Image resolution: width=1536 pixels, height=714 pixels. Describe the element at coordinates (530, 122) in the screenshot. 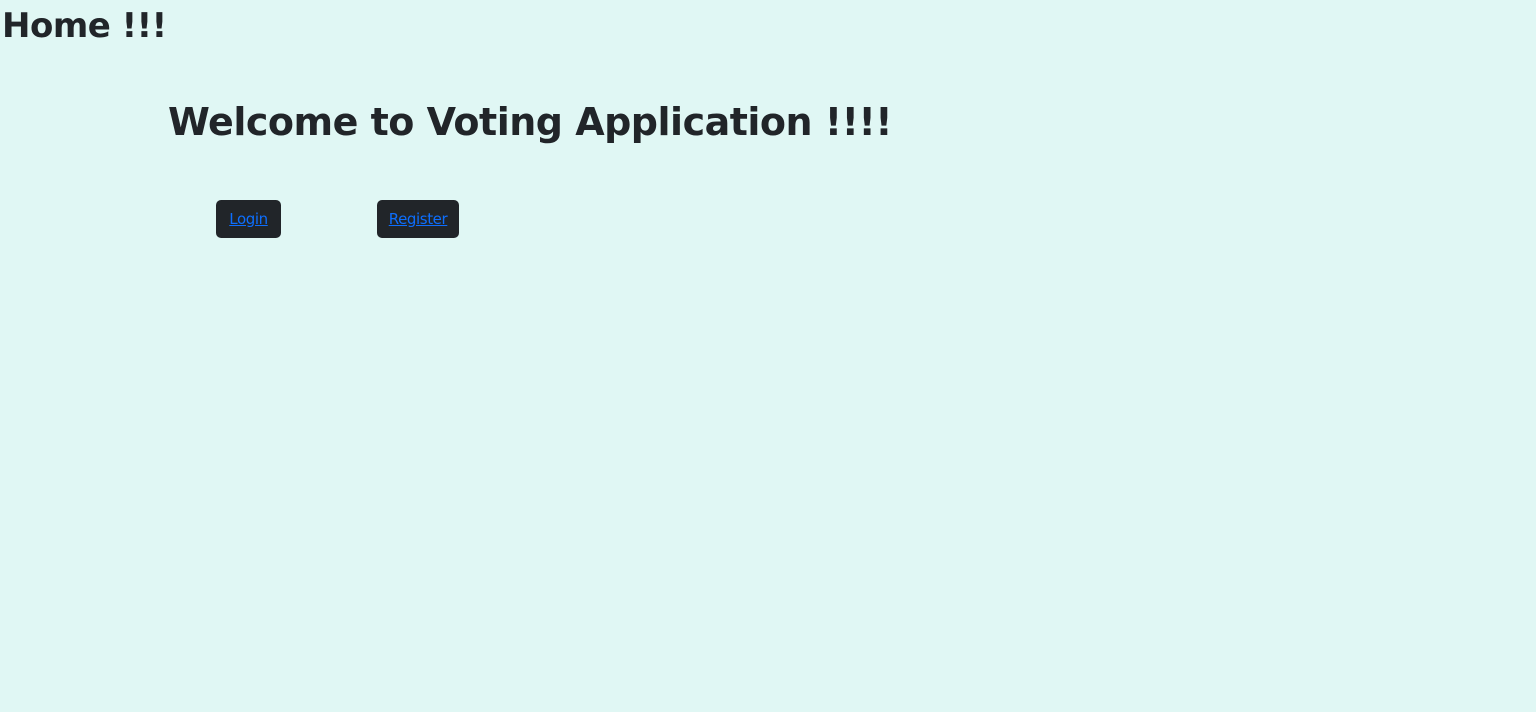

I see `welcome-heading: Welcome to Voting Application !!!!` at that location.